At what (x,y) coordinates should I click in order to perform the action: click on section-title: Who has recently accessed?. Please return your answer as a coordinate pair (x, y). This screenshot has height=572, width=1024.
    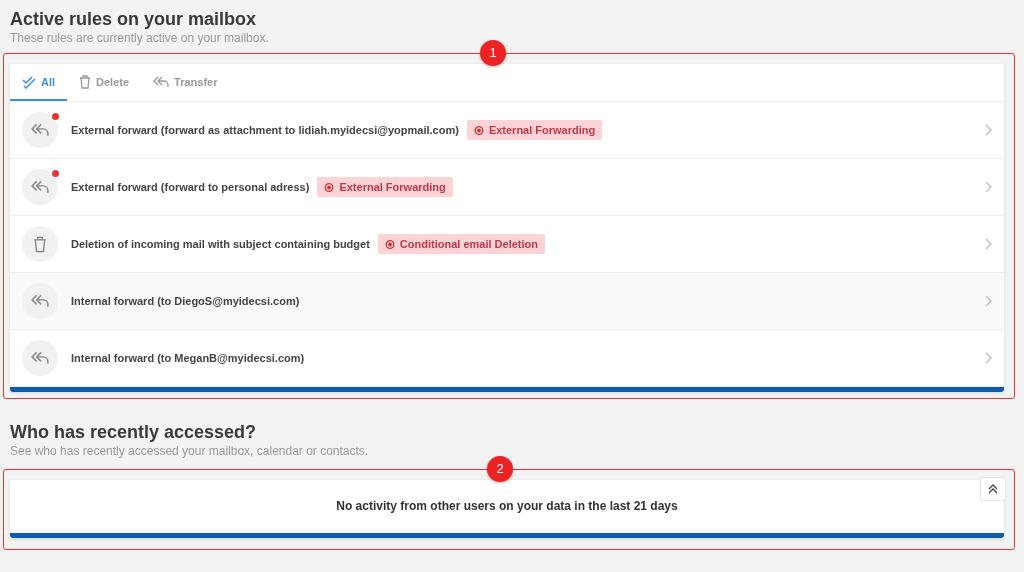
    Looking at the image, I should click on (134, 432).